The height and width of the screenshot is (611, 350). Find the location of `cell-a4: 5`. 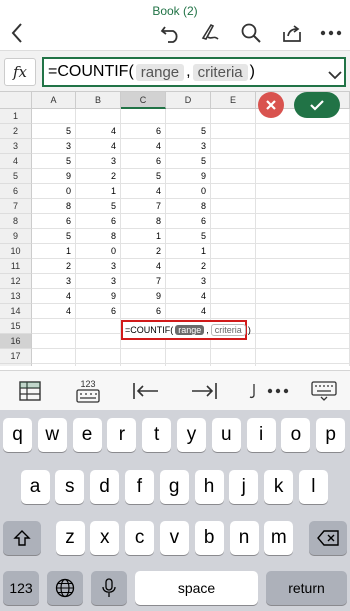

cell-a4: 5 is located at coordinates (54, 161).